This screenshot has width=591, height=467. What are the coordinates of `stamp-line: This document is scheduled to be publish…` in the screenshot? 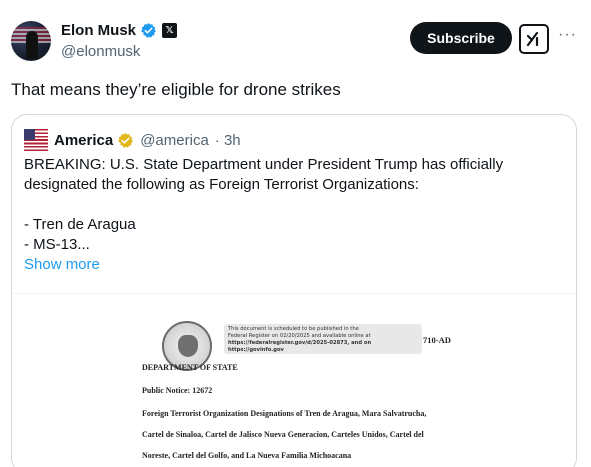 It's located at (293, 329).